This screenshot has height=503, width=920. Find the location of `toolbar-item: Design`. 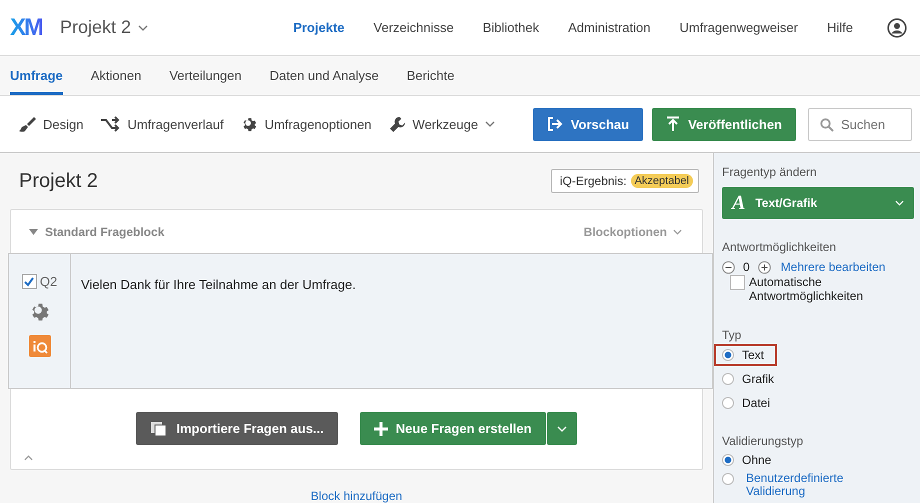

toolbar-item: Design is located at coordinates (51, 124).